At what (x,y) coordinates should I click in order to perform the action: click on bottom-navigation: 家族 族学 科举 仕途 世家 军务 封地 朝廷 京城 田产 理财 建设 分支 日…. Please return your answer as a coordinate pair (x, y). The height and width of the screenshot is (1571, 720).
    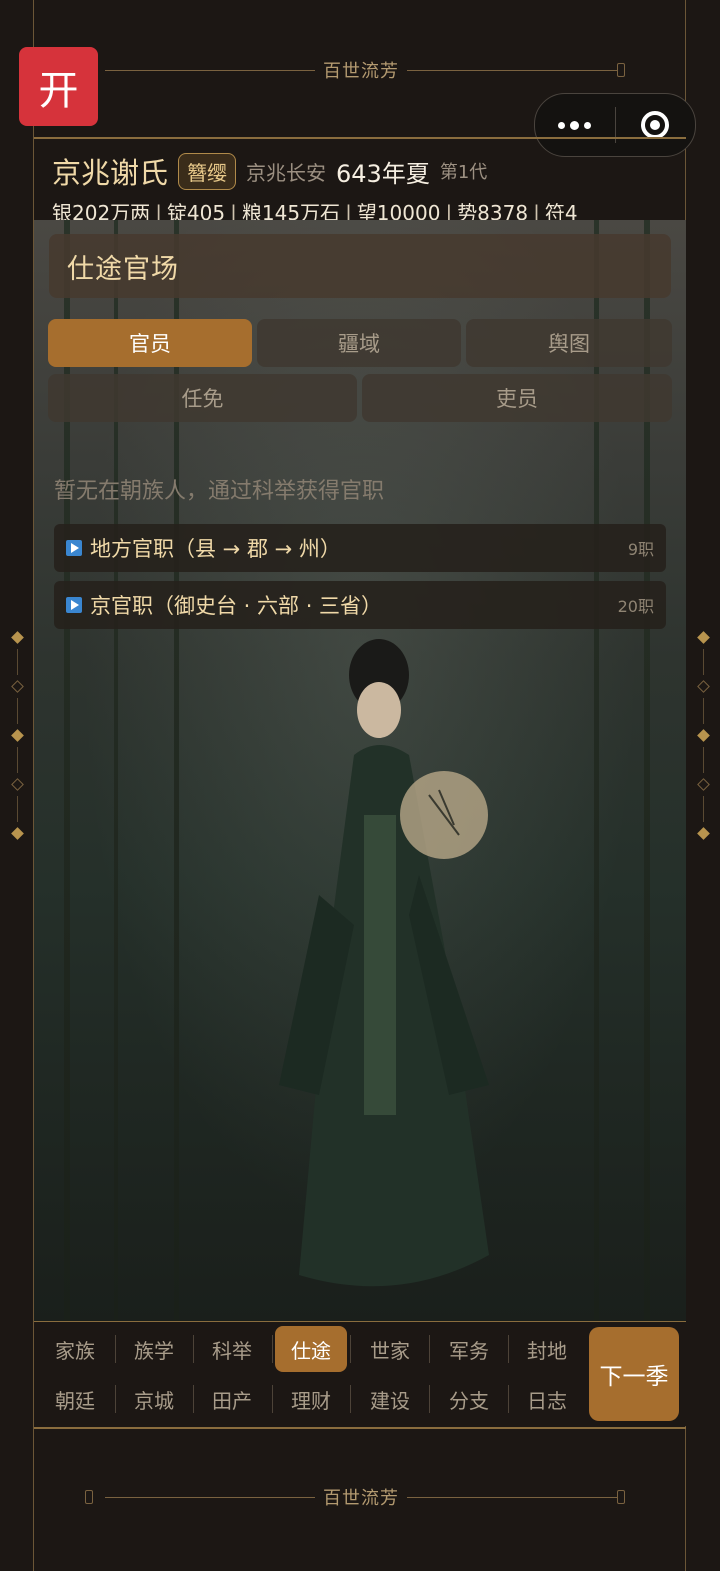
    Looking at the image, I should click on (360, 1374).